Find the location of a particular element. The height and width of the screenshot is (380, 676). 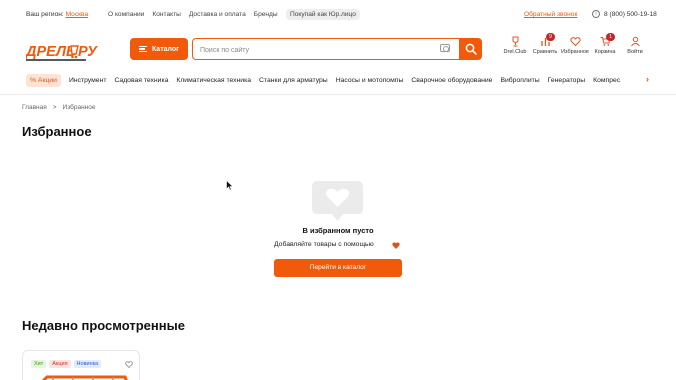

product-card: Хит Акция Новинка is located at coordinates (81, 365).